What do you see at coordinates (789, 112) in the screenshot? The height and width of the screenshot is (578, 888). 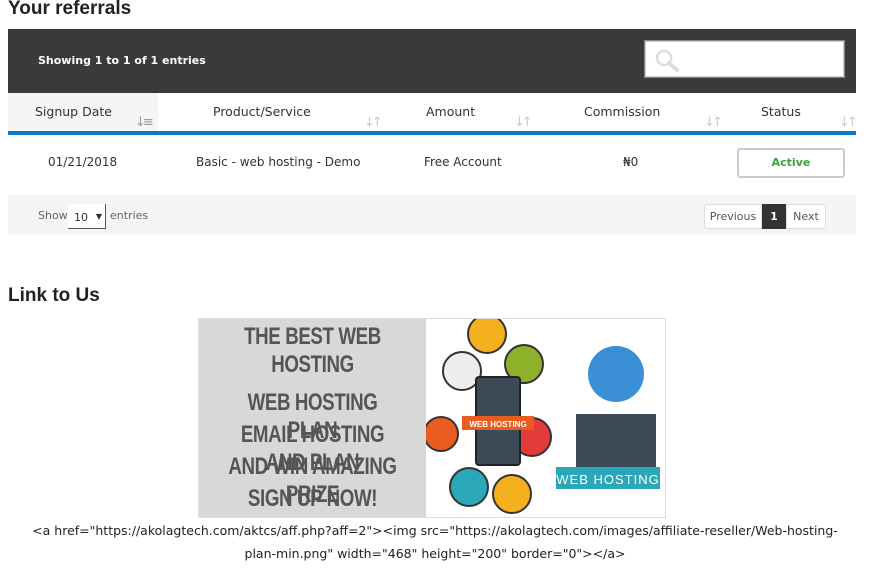 I see `col-status: Status ↓↑` at bounding box center [789, 112].